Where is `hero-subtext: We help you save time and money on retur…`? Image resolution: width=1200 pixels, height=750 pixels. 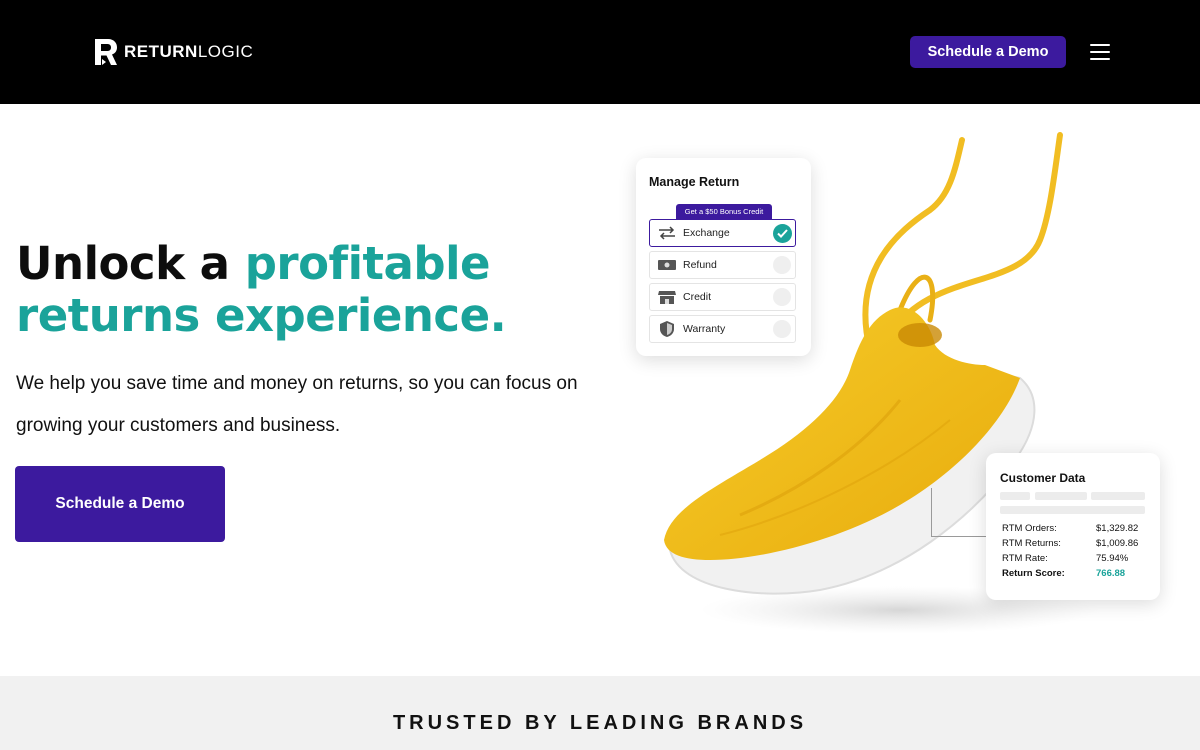 hero-subtext: We help you save time and money on retur… is located at coordinates (297, 404).